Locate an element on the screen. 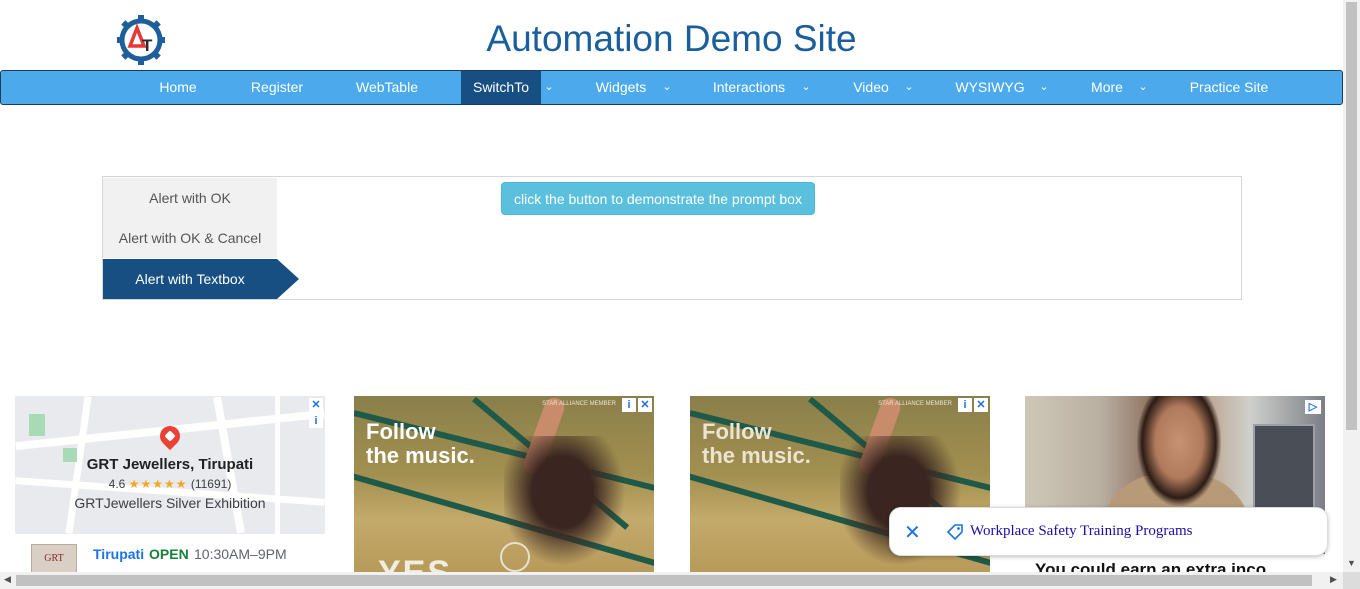 This screenshot has width=1360, height=589. airline-logo-icon is located at coordinates (515, 557).